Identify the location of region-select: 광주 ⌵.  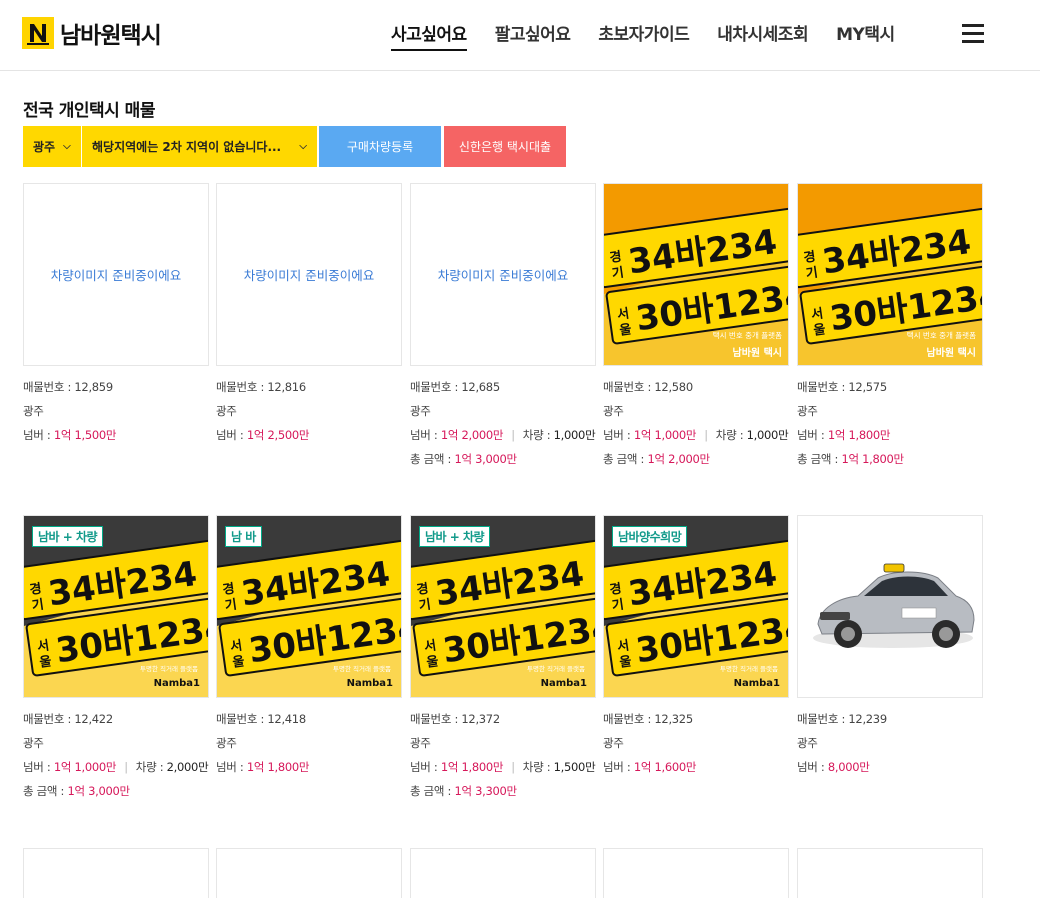
(52, 146).